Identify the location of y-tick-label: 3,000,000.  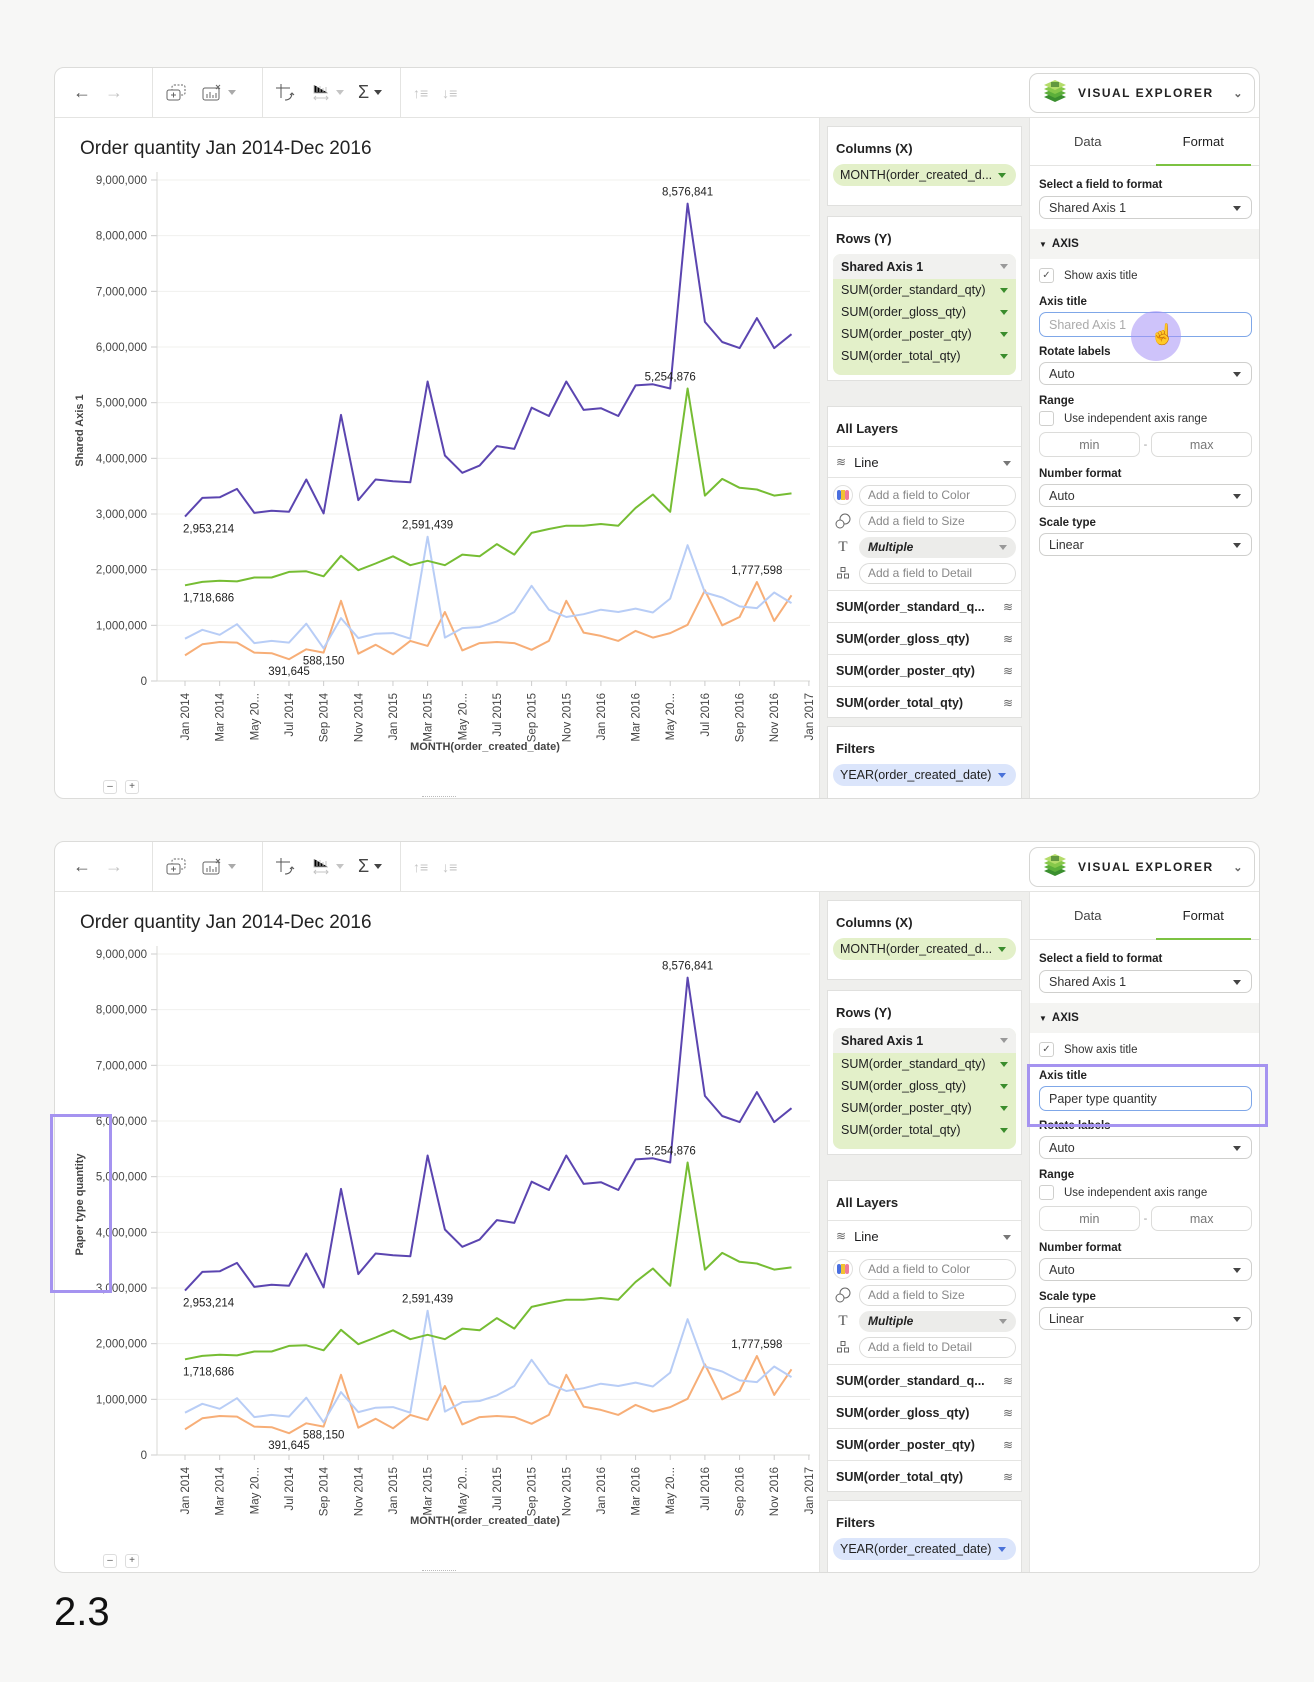
(121, 515).